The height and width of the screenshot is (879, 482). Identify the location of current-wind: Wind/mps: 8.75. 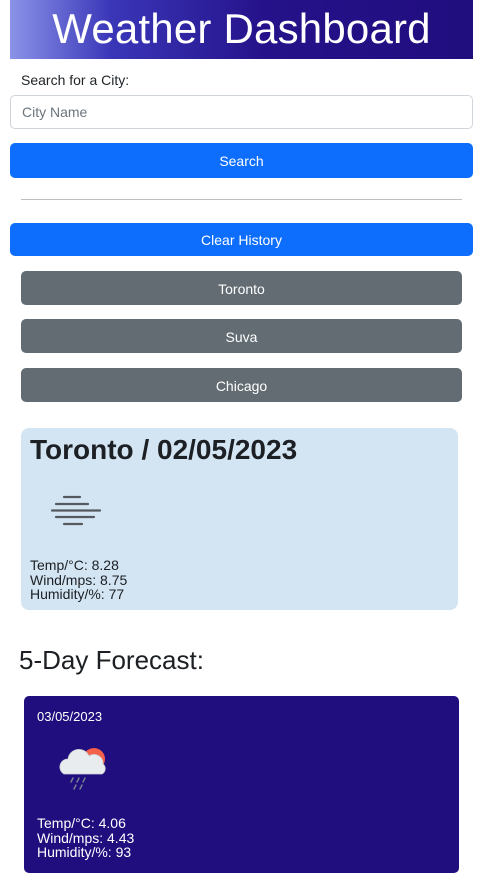
(79, 579).